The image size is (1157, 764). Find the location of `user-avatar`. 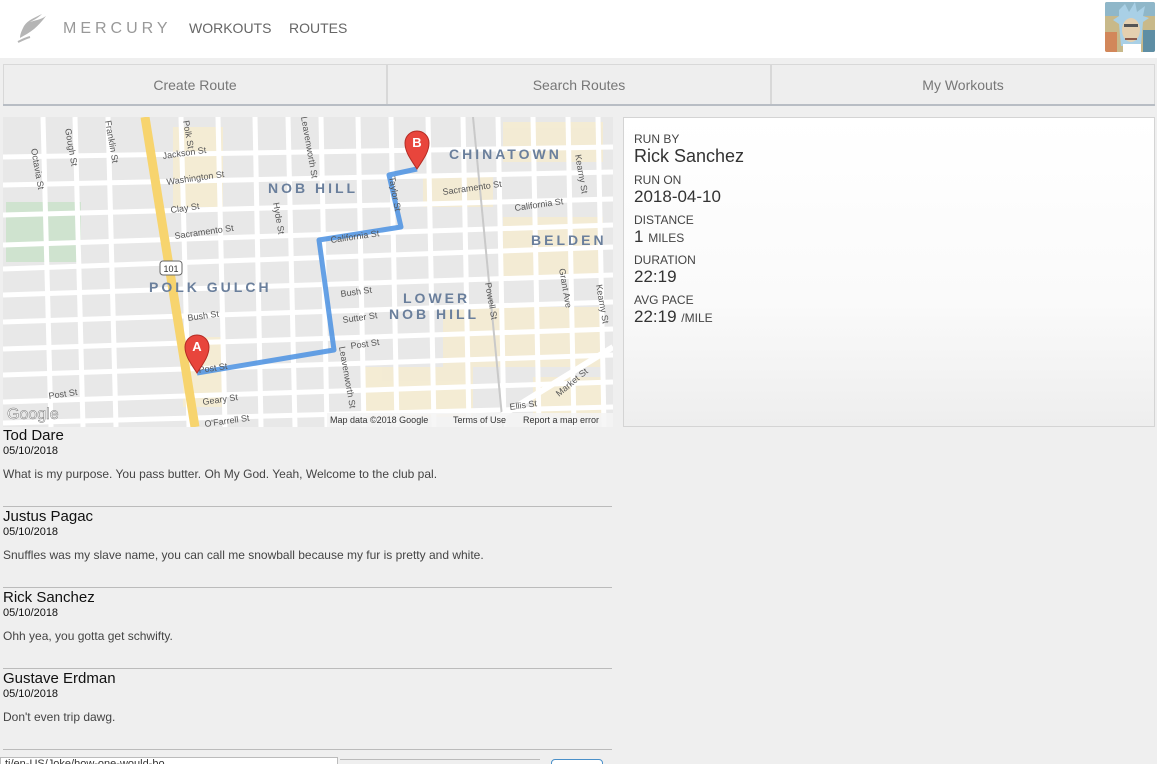

user-avatar is located at coordinates (1130, 27).